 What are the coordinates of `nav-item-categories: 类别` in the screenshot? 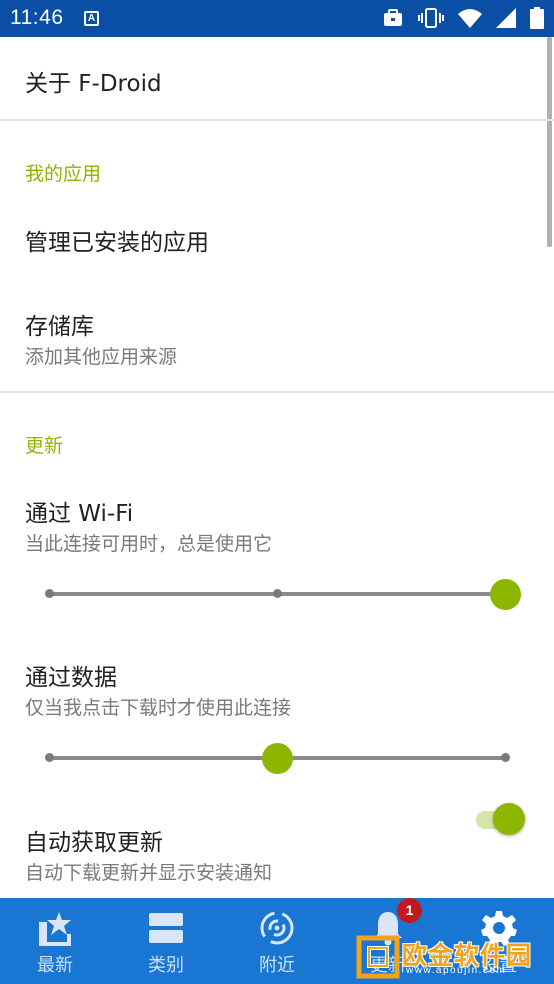 It's located at (166, 941).